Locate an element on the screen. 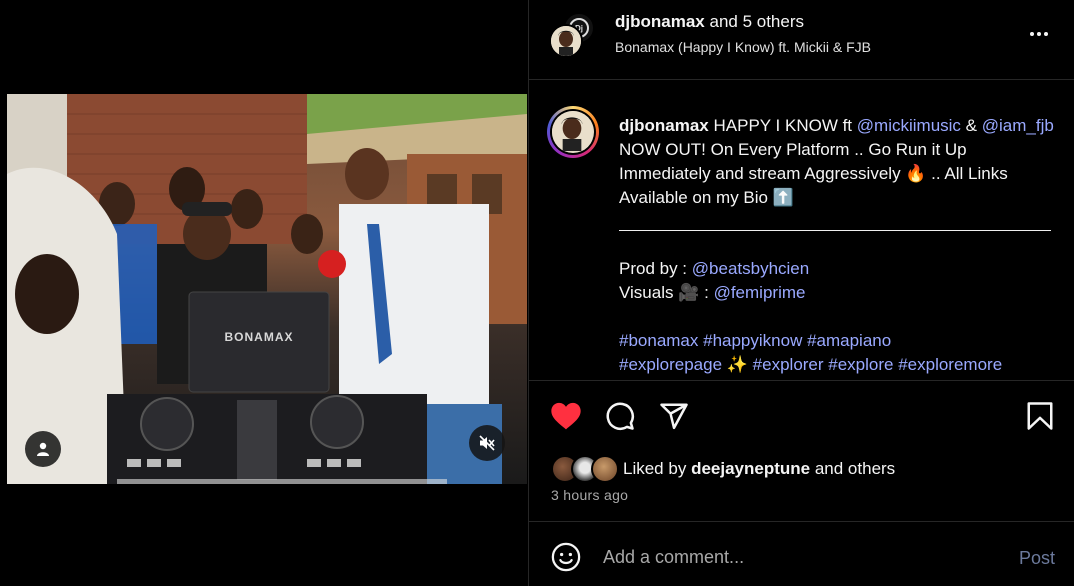  audio-title: Bonamax (Happy I Know) ft. Mickii & FJB is located at coordinates (743, 47).